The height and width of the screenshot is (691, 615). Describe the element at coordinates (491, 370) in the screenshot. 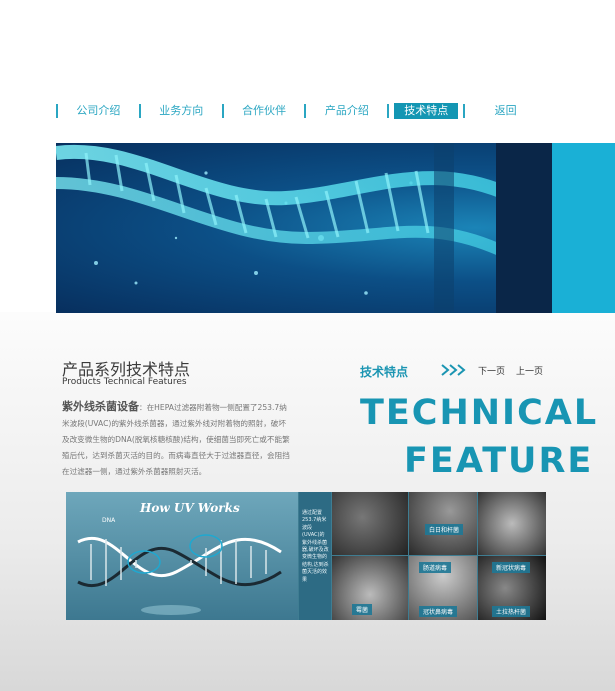

I see `next-page-link: 下一页` at that location.